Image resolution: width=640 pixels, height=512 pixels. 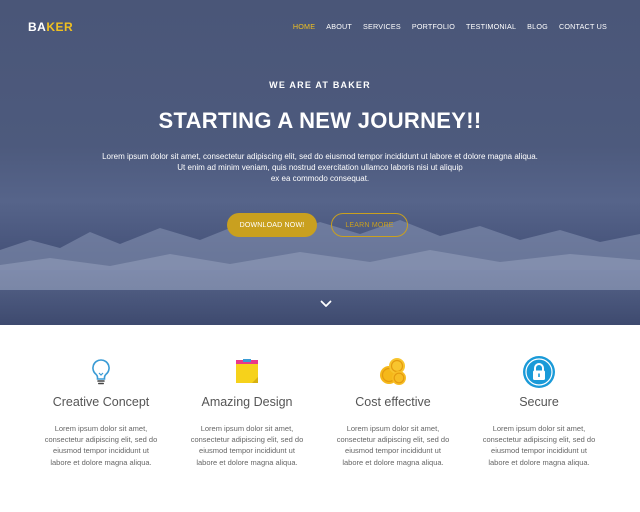 What do you see at coordinates (101, 402) in the screenshot?
I see `feature-title: Creative Concept` at bounding box center [101, 402].